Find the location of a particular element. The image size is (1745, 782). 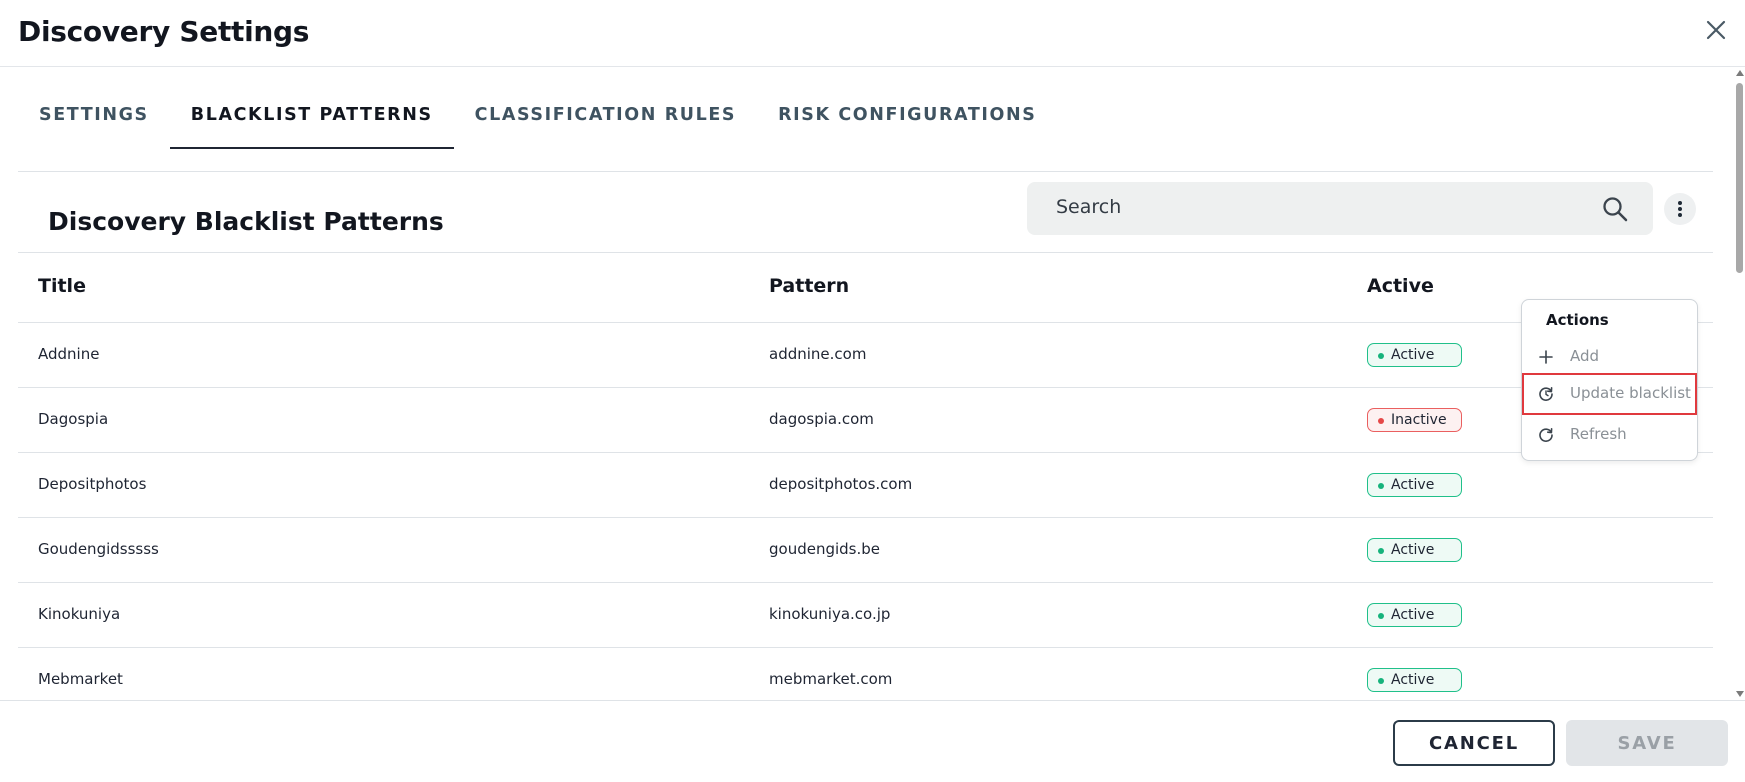

table-row: Goudengidsssss goudengids.be Active is located at coordinates (865, 550).